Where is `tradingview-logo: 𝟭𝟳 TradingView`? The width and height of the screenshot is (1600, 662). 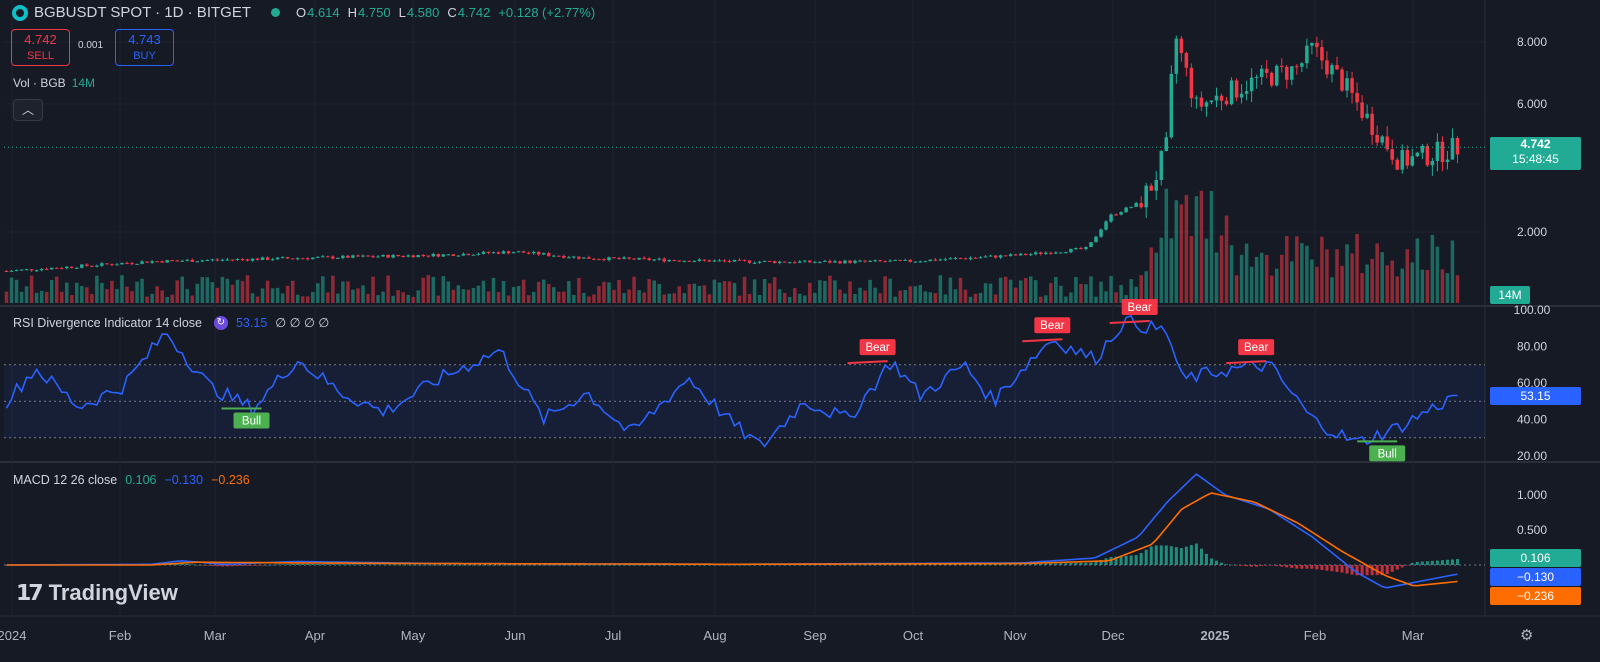 tradingview-logo: 𝟭𝟳 TradingView is located at coordinates (97, 593).